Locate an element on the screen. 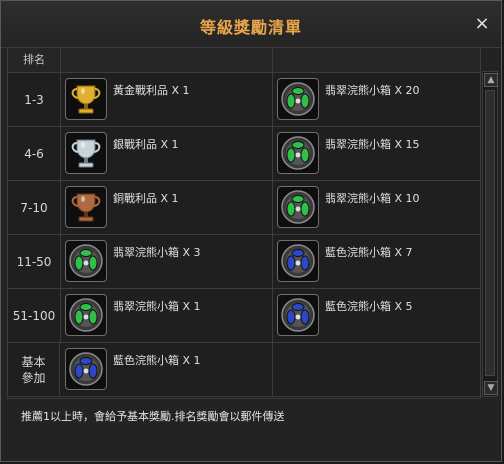 The image size is (504, 464). close-icon: × is located at coordinates (482, 24).